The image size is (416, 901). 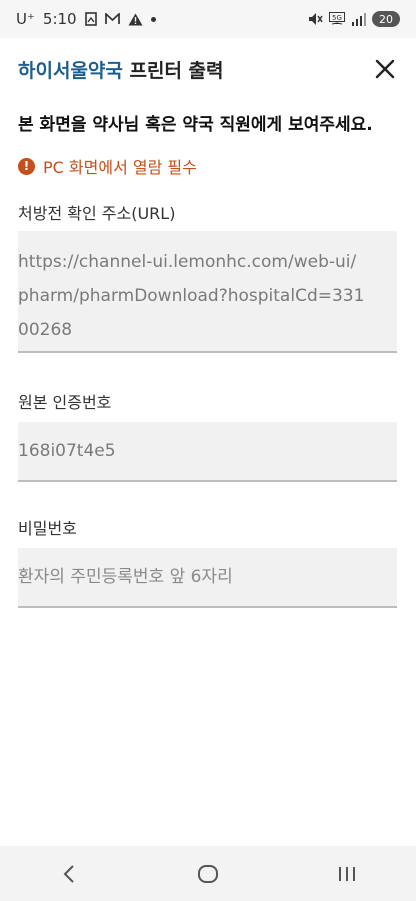 I want to click on back-icon, so click(x=69, y=873).